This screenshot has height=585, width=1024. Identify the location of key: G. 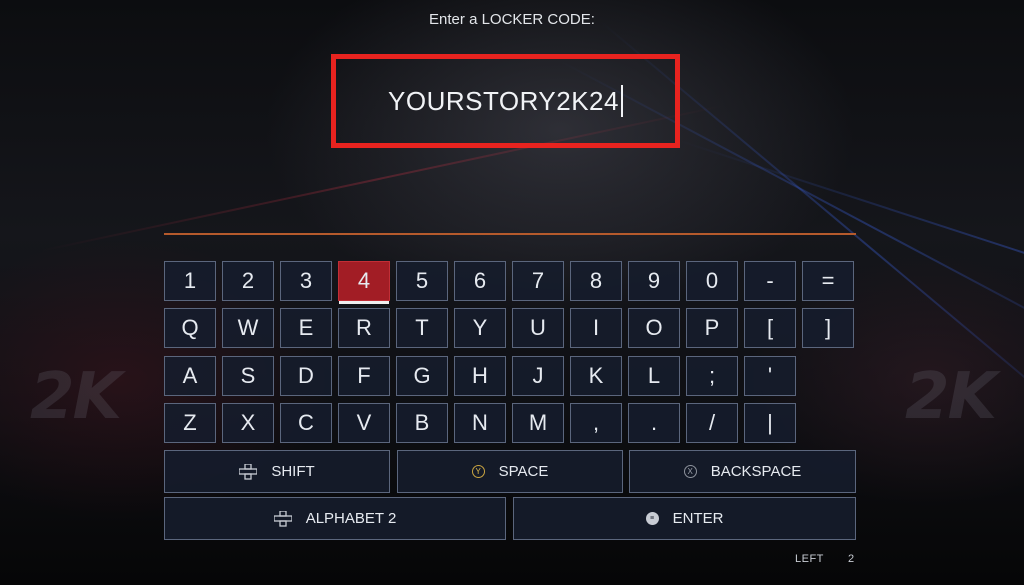
(422, 376).